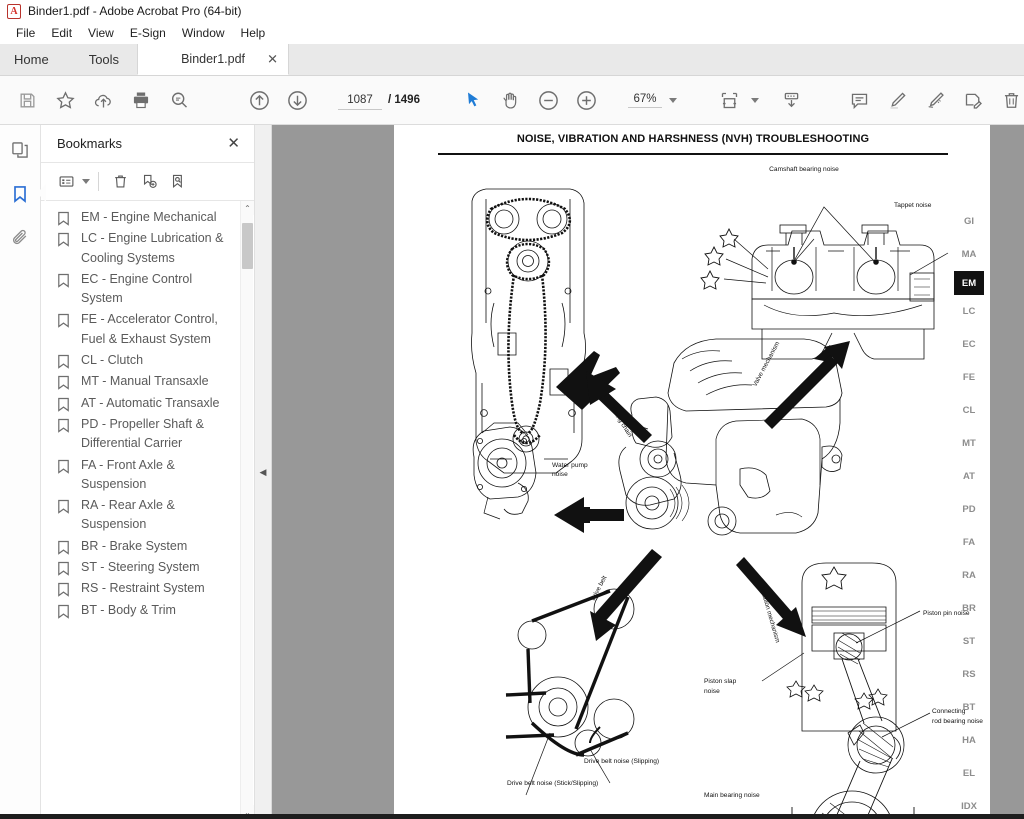 The image size is (1024, 819). I want to click on bookmark-label: MT - Manual Transaxle, so click(145, 381).